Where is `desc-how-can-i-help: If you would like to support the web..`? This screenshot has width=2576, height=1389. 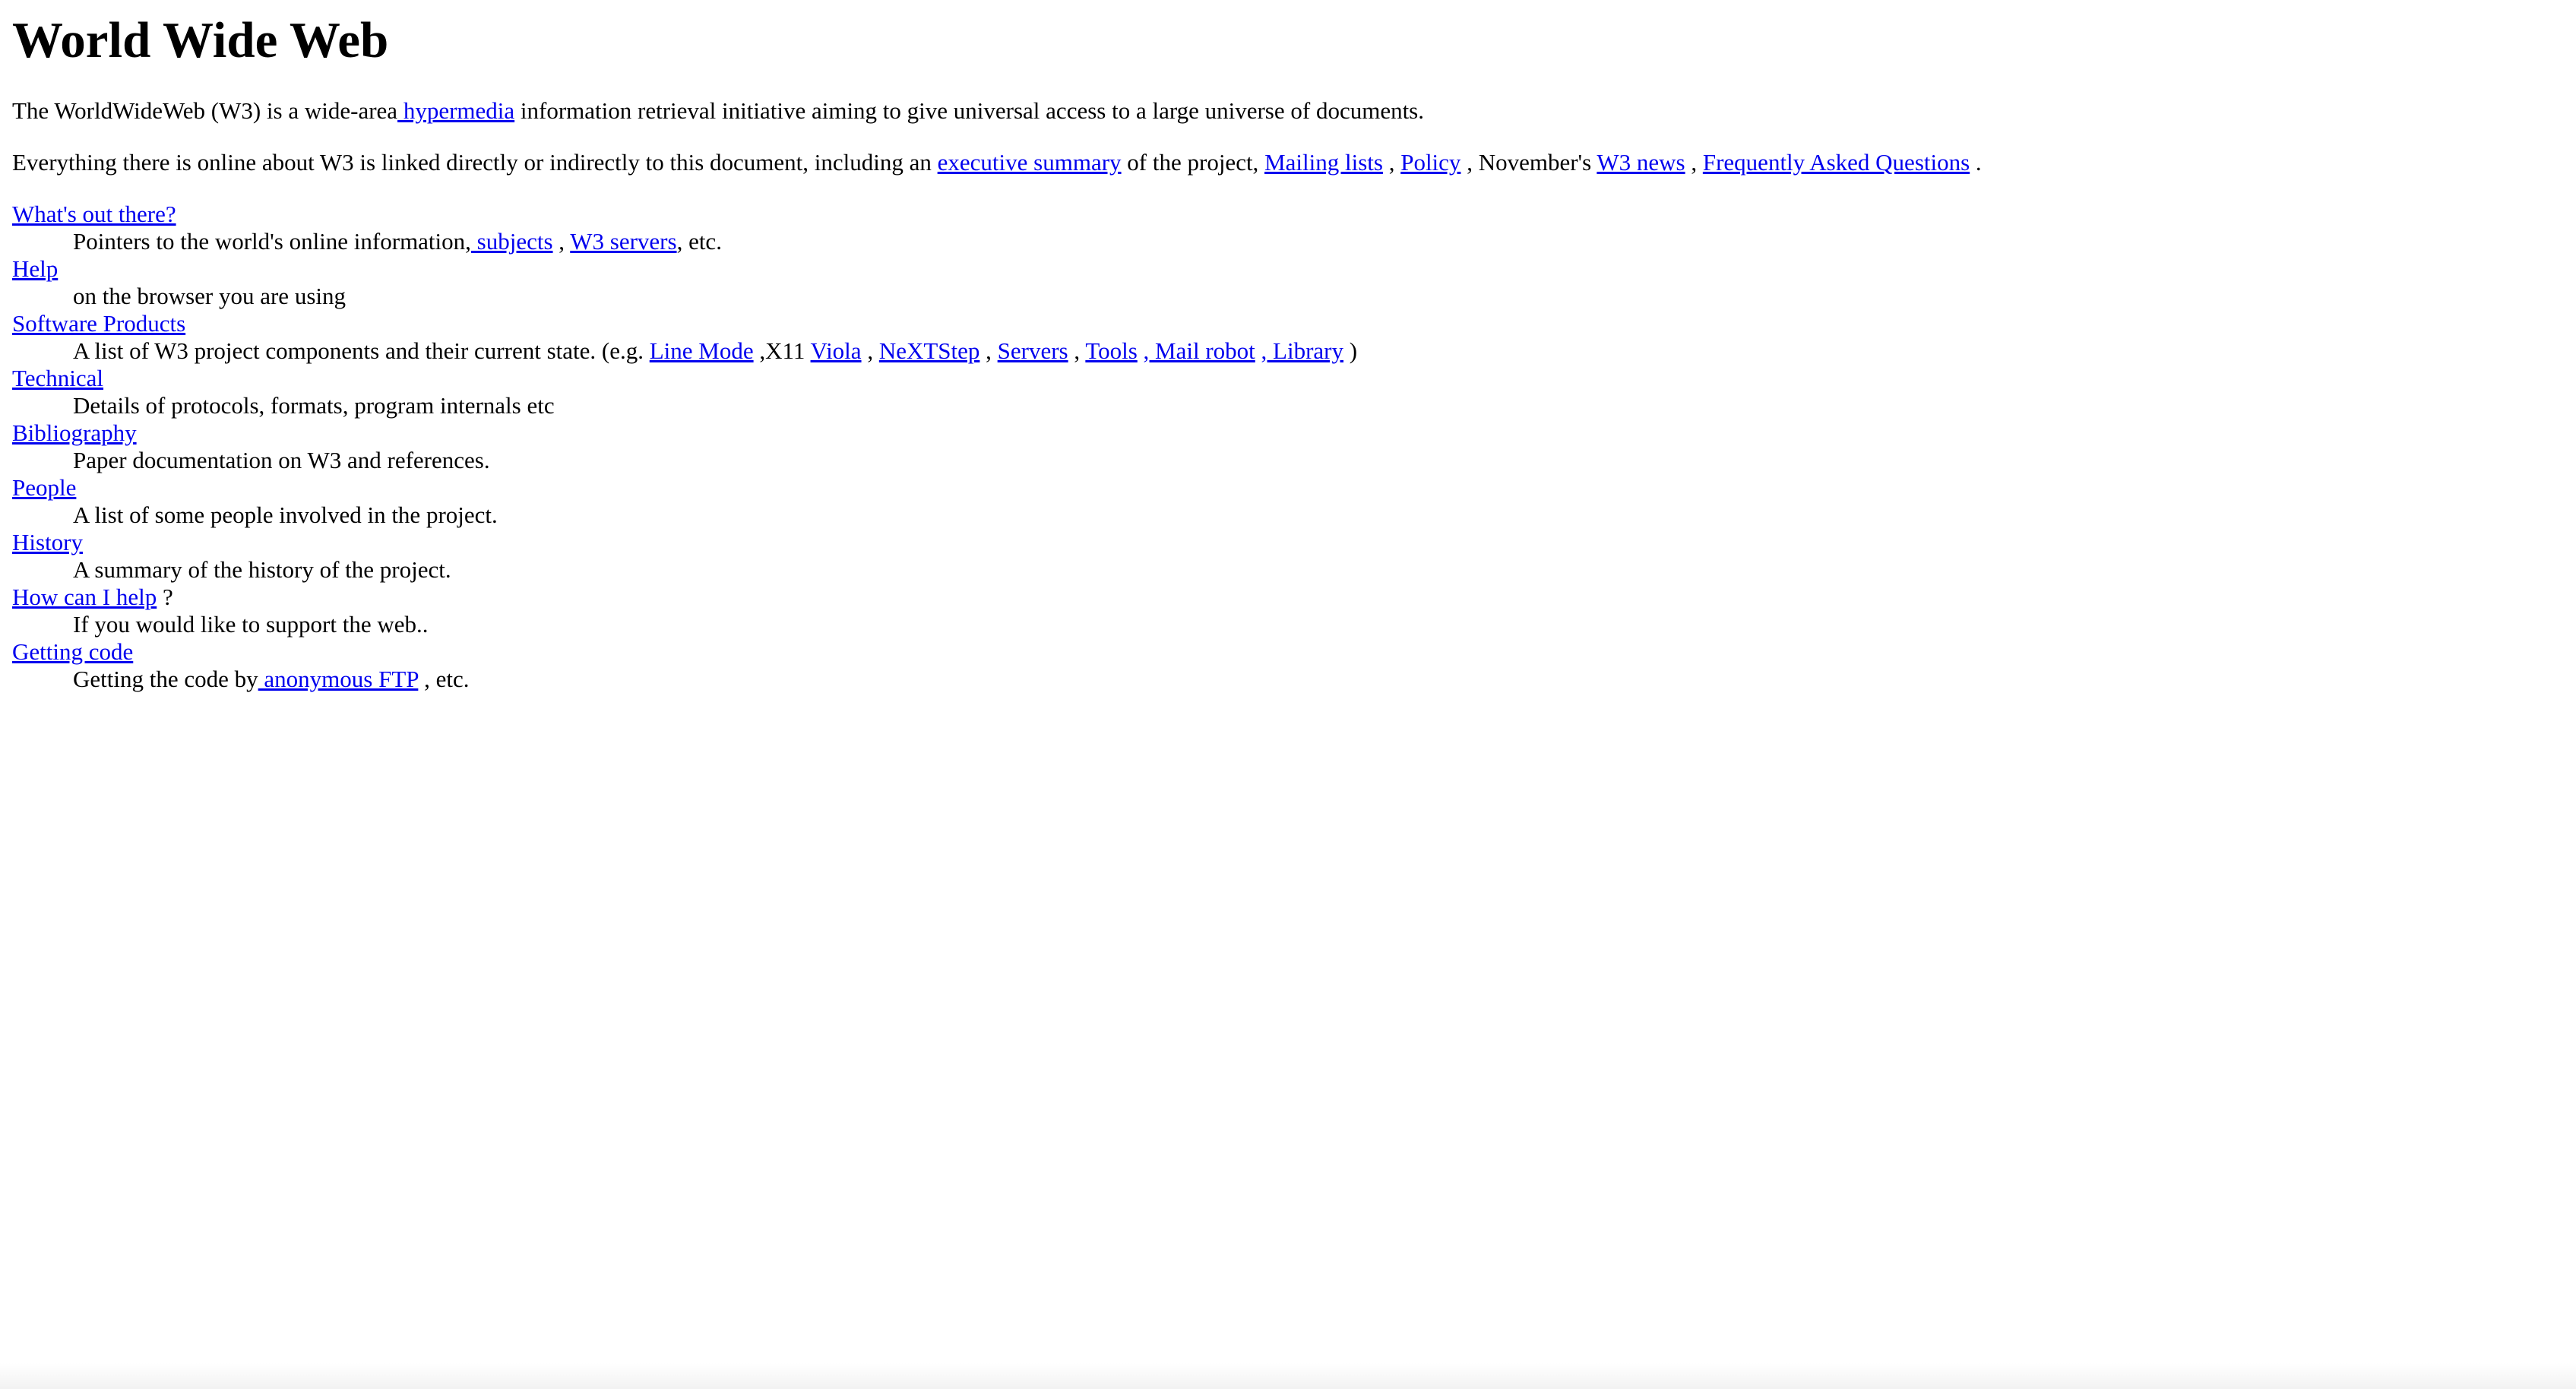 desc-how-can-i-help: If you would like to support the web.. is located at coordinates (251, 624).